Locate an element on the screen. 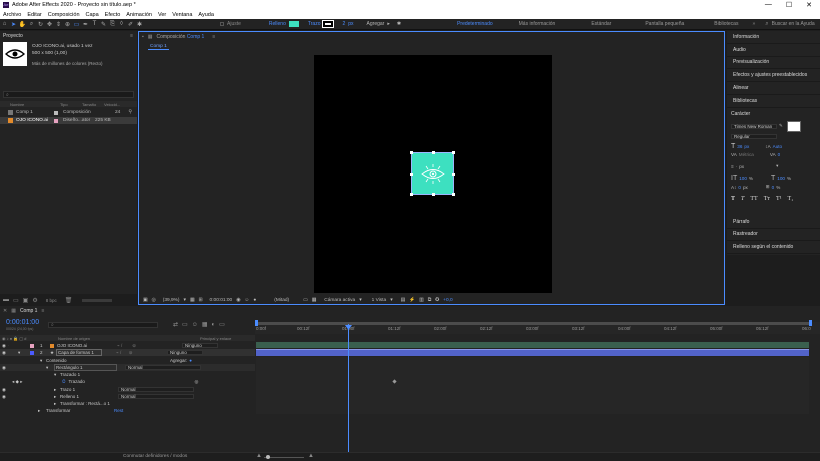 The width and height of the screenshot is (820, 461). stroke-swatch is located at coordinates (328, 24).